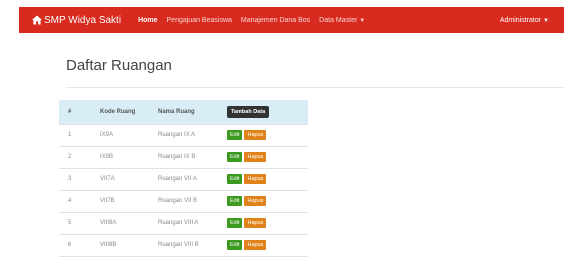  Describe the element at coordinates (37, 20) in the screenshot. I see `home-icon` at that location.